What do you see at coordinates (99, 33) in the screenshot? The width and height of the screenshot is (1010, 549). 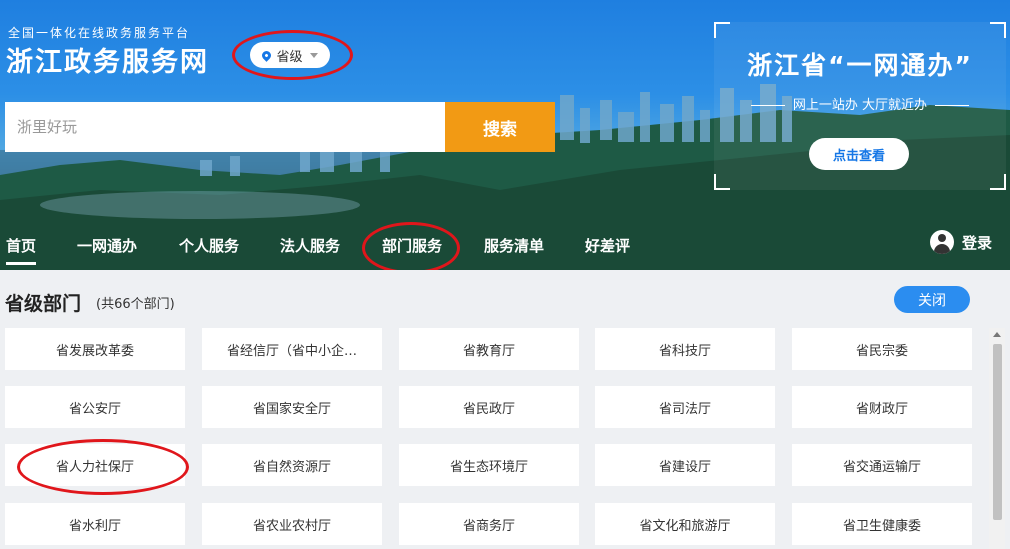 I see `platform-subtitle: 全国一体化在线政务服务平台` at bounding box center [99, 33].